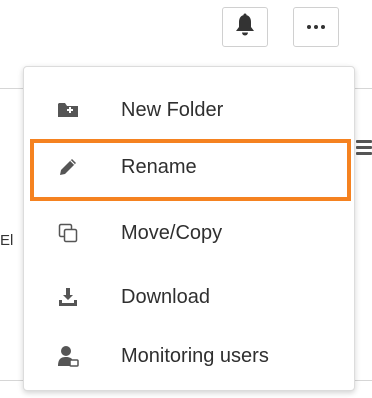  I want to click on menu-item-monitoring-users: Monitoring users, so click(189, 356).